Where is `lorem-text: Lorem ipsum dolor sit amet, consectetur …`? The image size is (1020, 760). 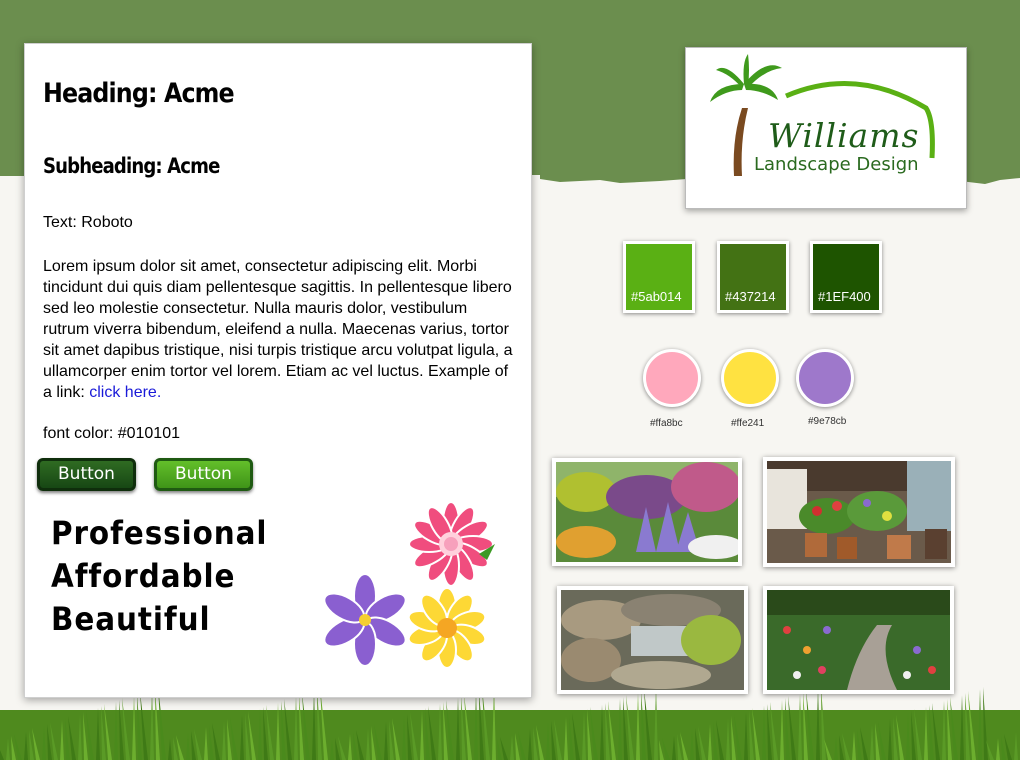 lorem-text: Lorem ipsum dolor sit amet, consectetur … is located at coordinates (278, 329).